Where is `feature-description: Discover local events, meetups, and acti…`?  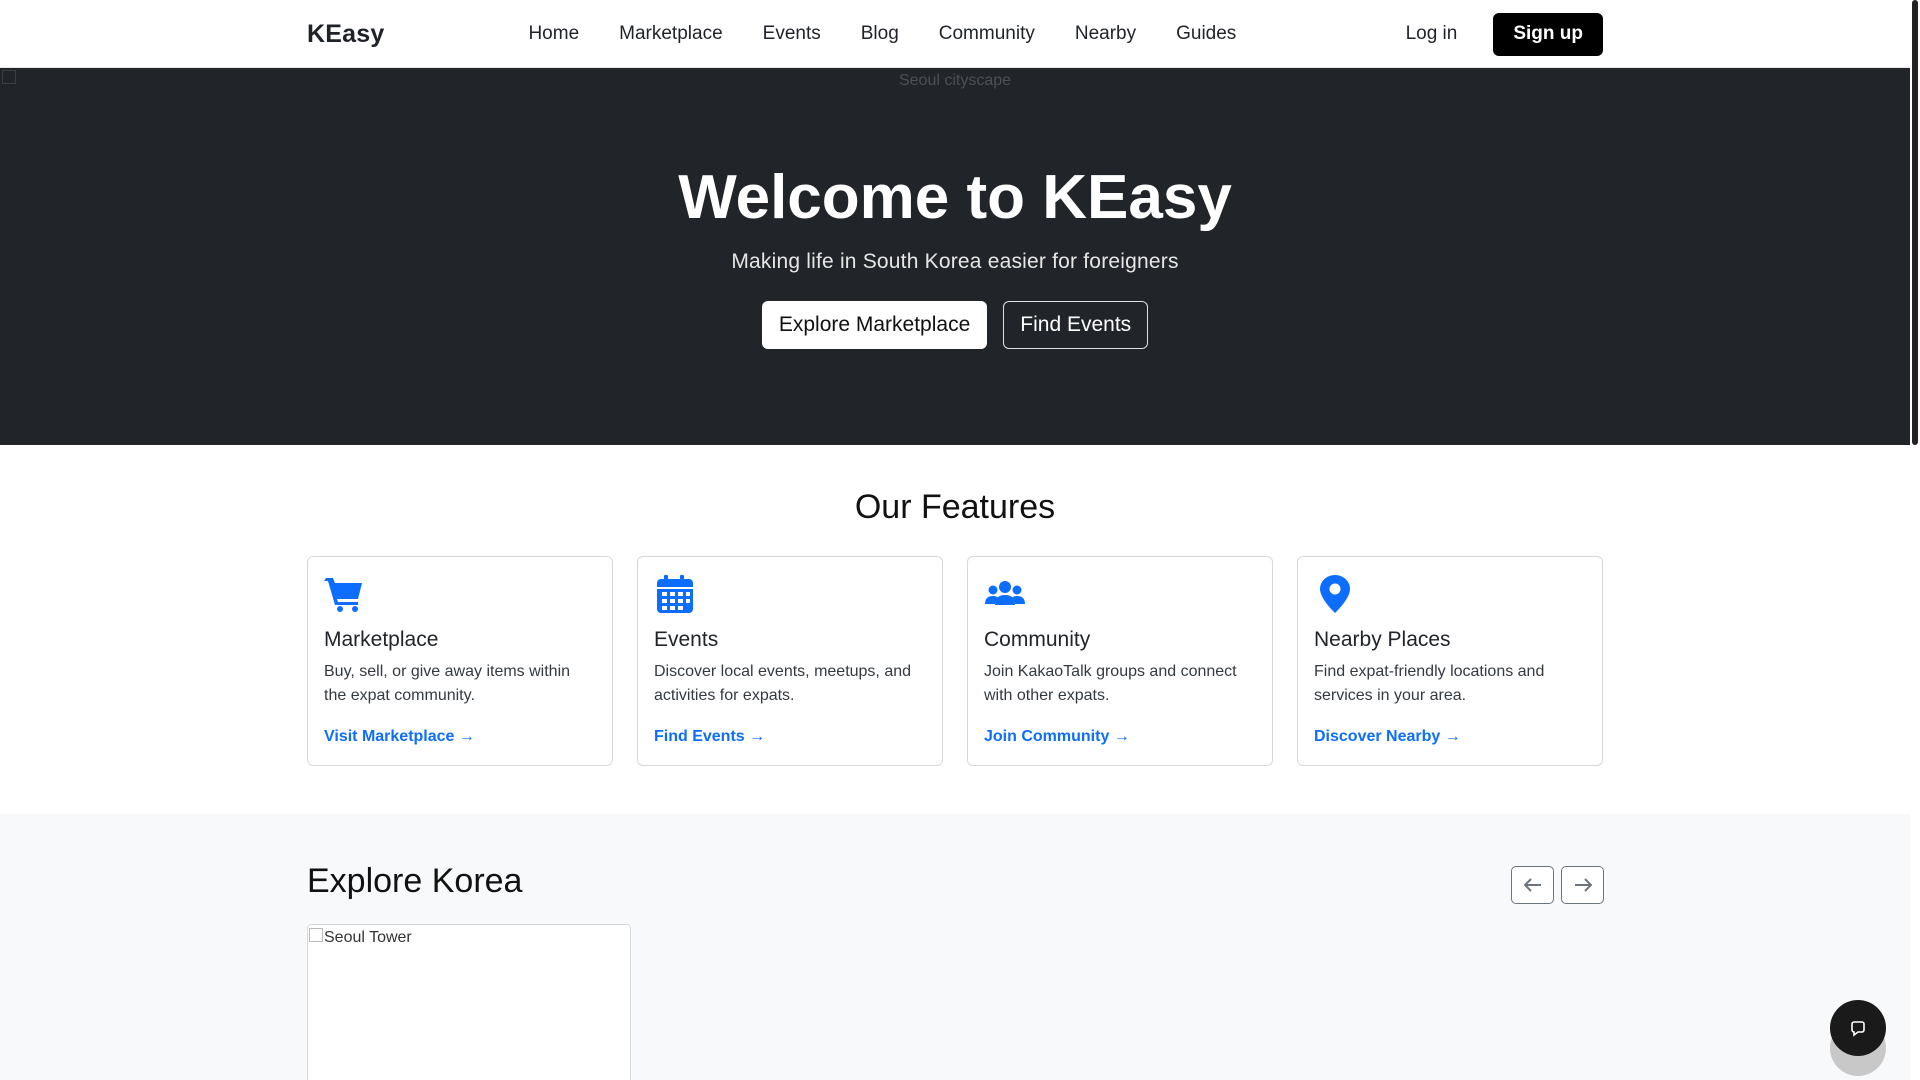
feature-description: Discover local events, meetups, and acti… is located at coordinates (783, 683).